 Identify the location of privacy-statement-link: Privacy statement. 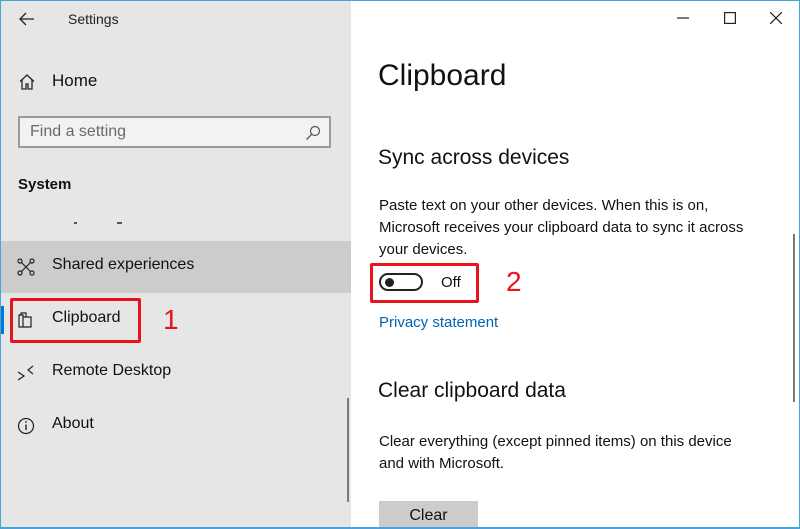
(438, 322).